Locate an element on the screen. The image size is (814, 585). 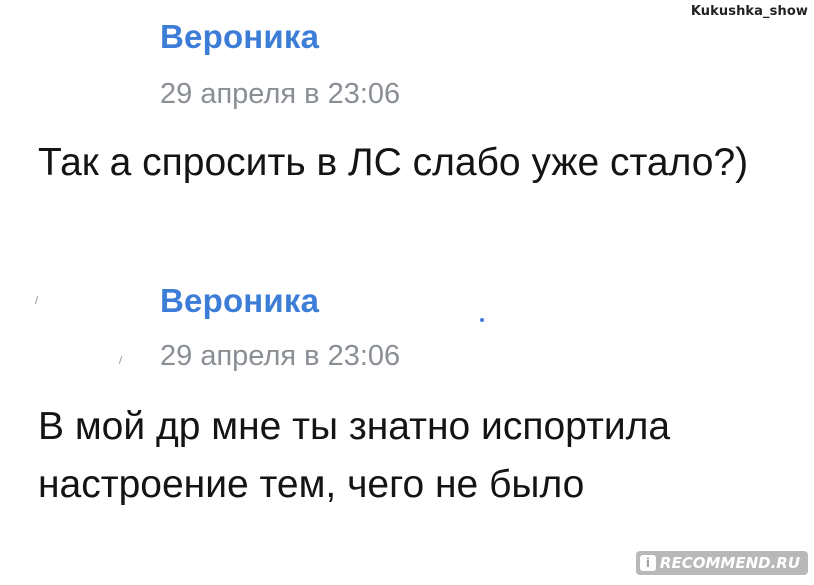
recommend-badge-icon: i is located at coordinates (647, 563).